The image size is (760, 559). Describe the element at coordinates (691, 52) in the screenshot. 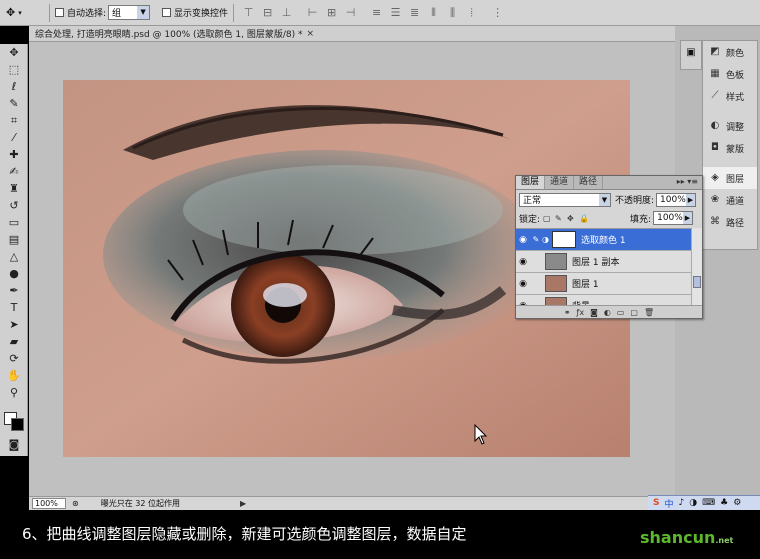

I see `expand-panel-icon: ▣` at that location.